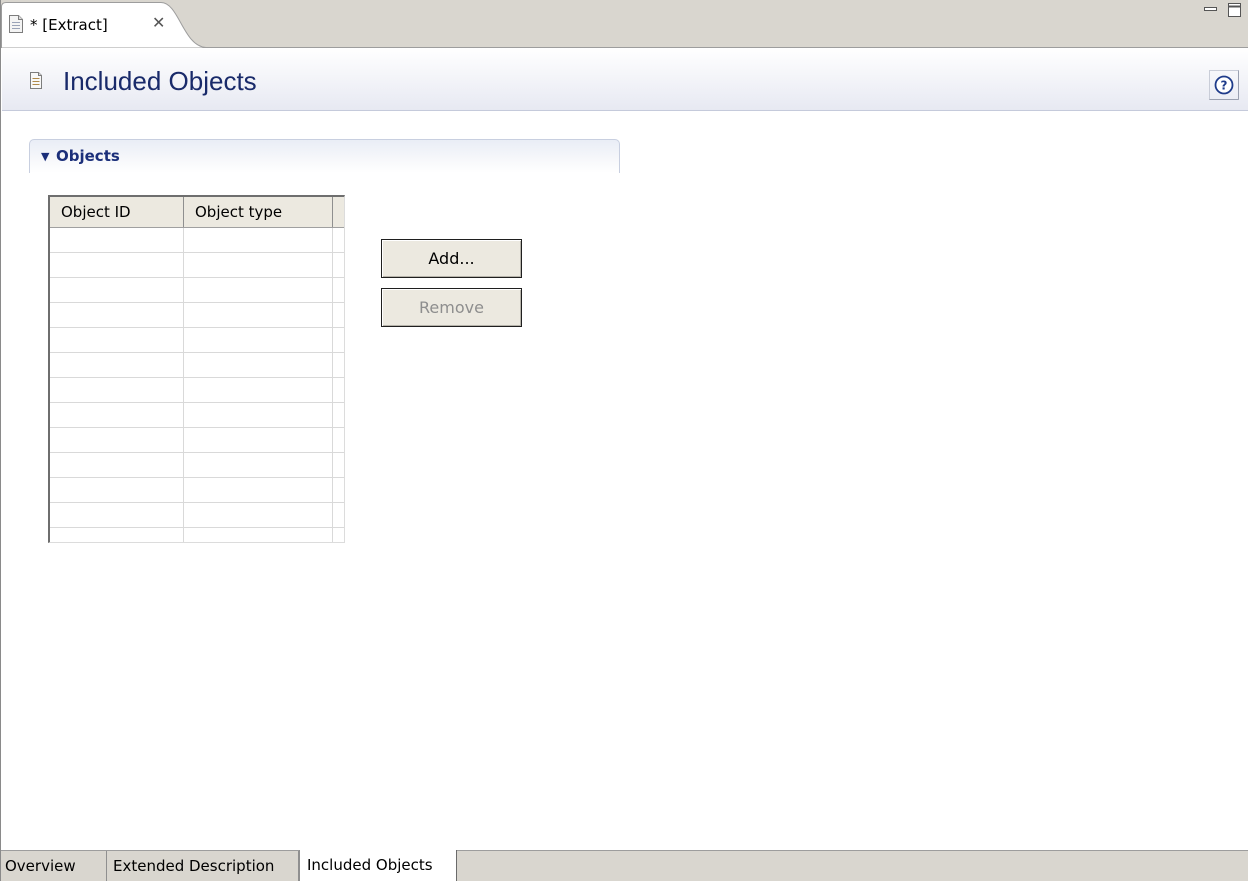  I want to click on tab-overview: Overview, so click(54, 866).